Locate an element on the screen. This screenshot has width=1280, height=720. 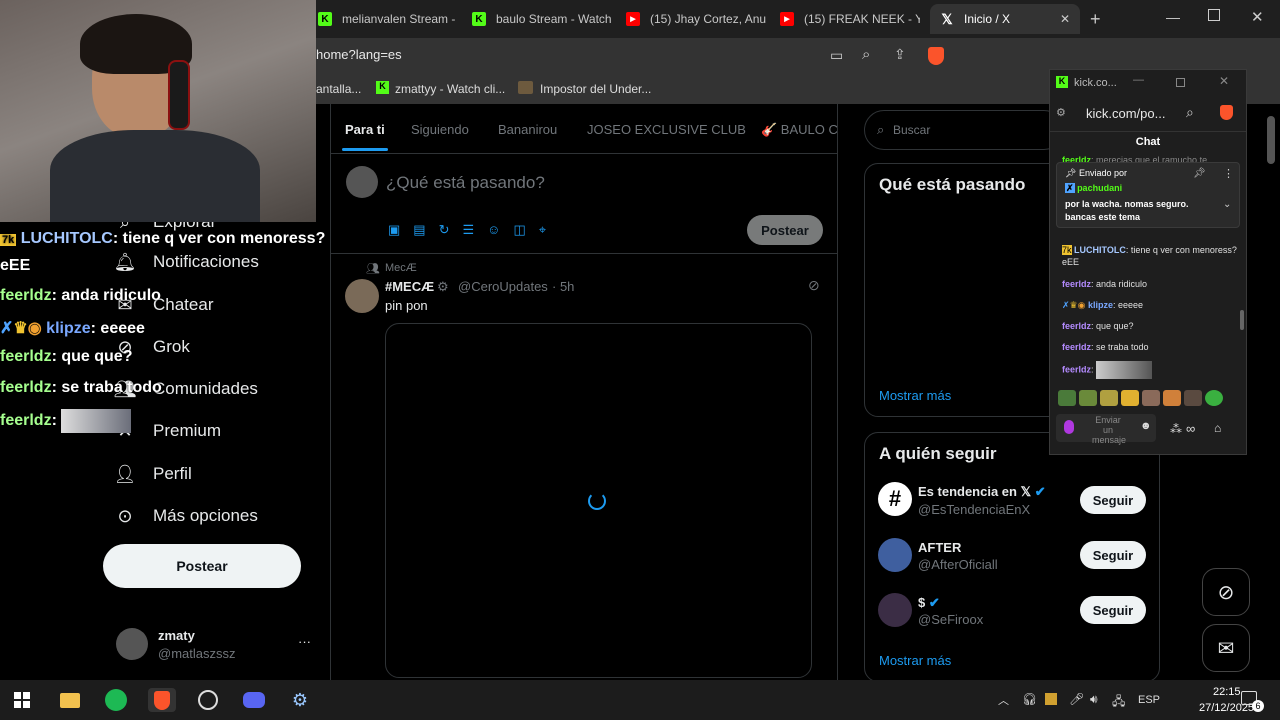
browser-tab: K melianvalen Stream - is located at coordinates (388, 19).